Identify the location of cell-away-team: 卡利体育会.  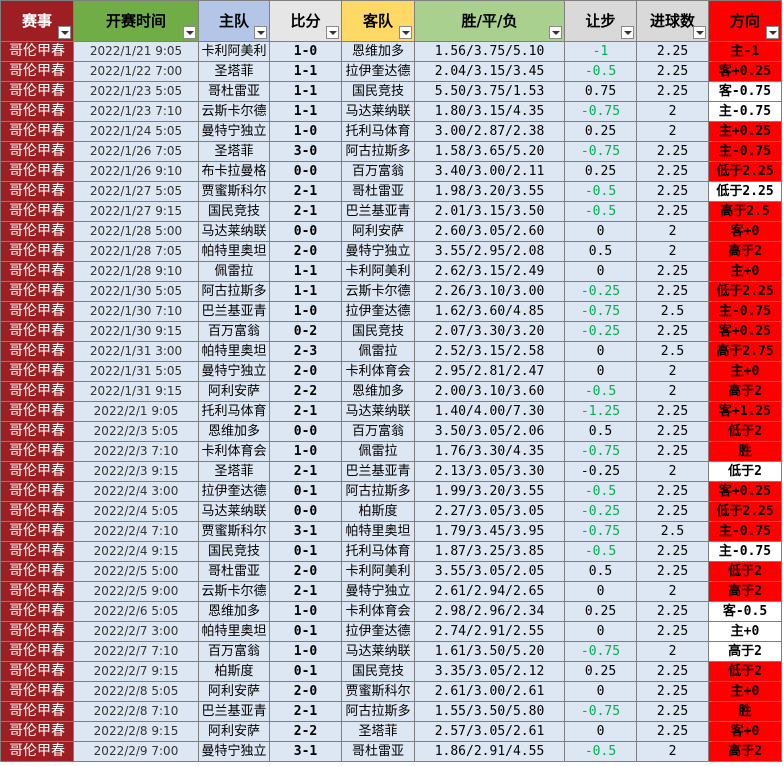
(378, 611).